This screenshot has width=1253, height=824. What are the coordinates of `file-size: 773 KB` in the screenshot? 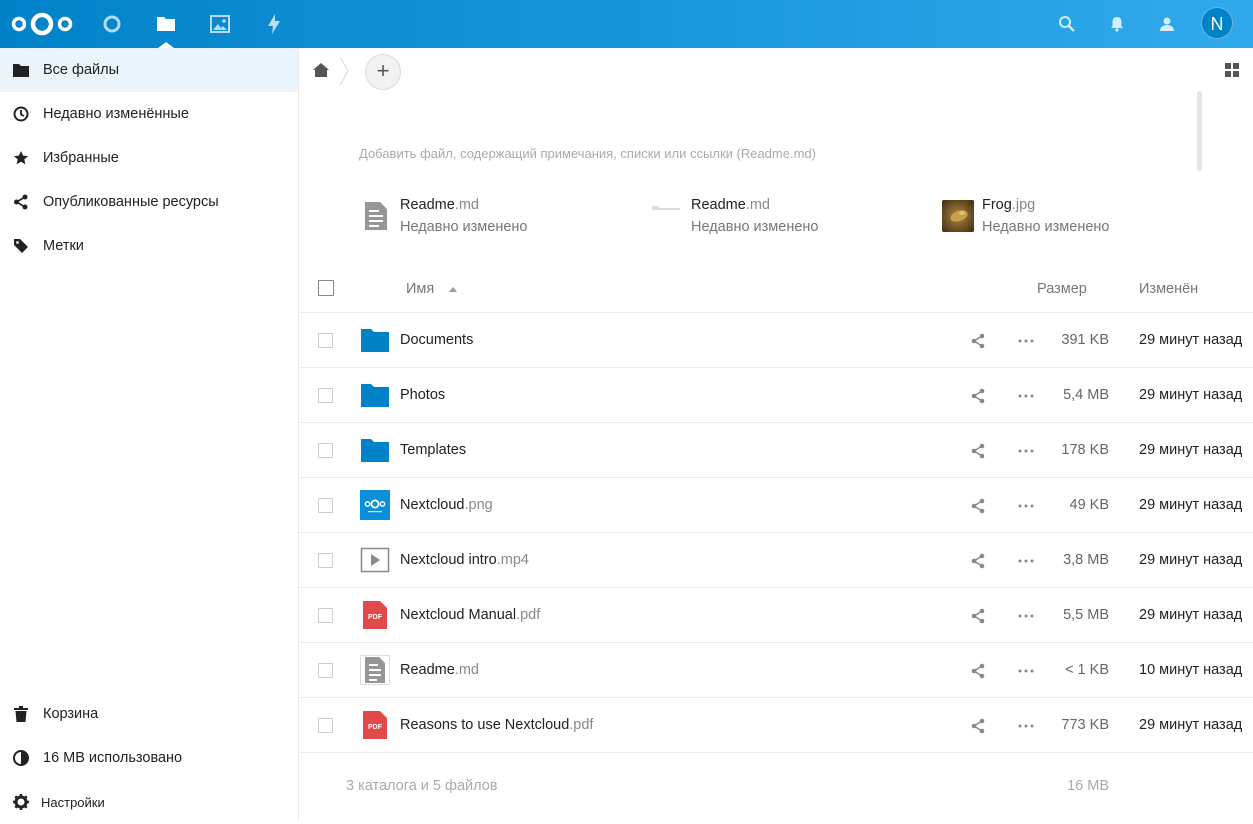 It's located at (1085, 725).